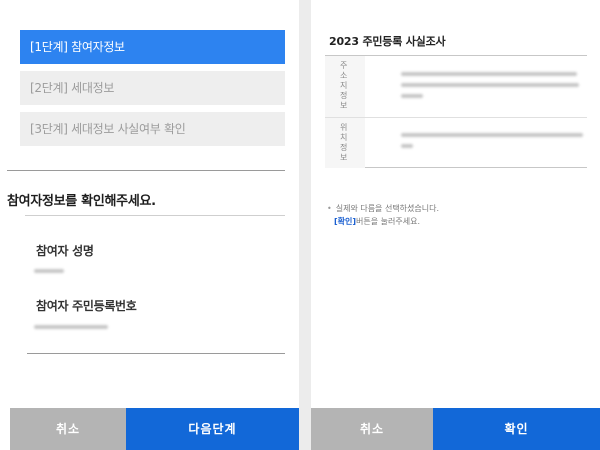 The height and width of the screenshot is (450, 600). I want to click on notice-text: • 실제와 다름을 선택하셨습니다. [확인]버튼을 눌러주세요., so click(383, 215).